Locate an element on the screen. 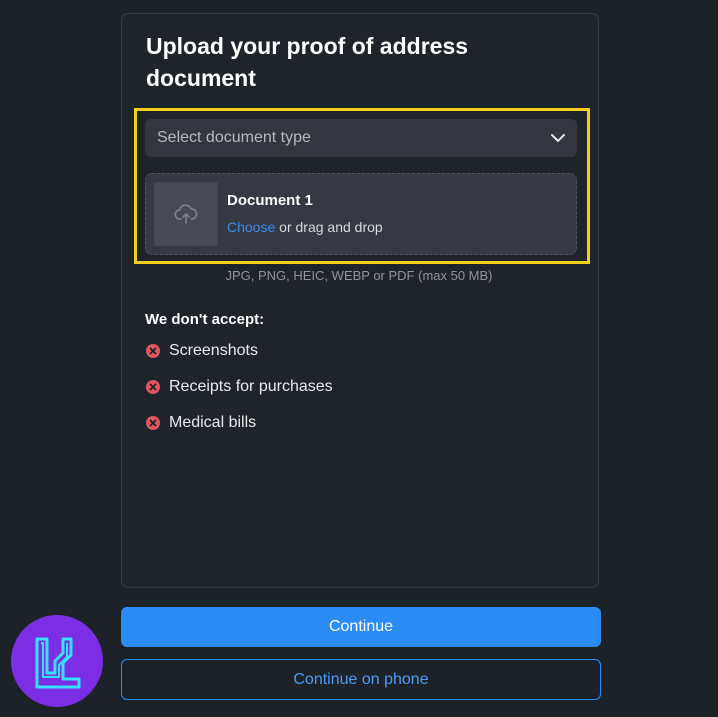  accepted-formats-text: JPG, PNG, HEIC, WEBP or PDF (max 50 MB) is located at coordinates (359, 275).